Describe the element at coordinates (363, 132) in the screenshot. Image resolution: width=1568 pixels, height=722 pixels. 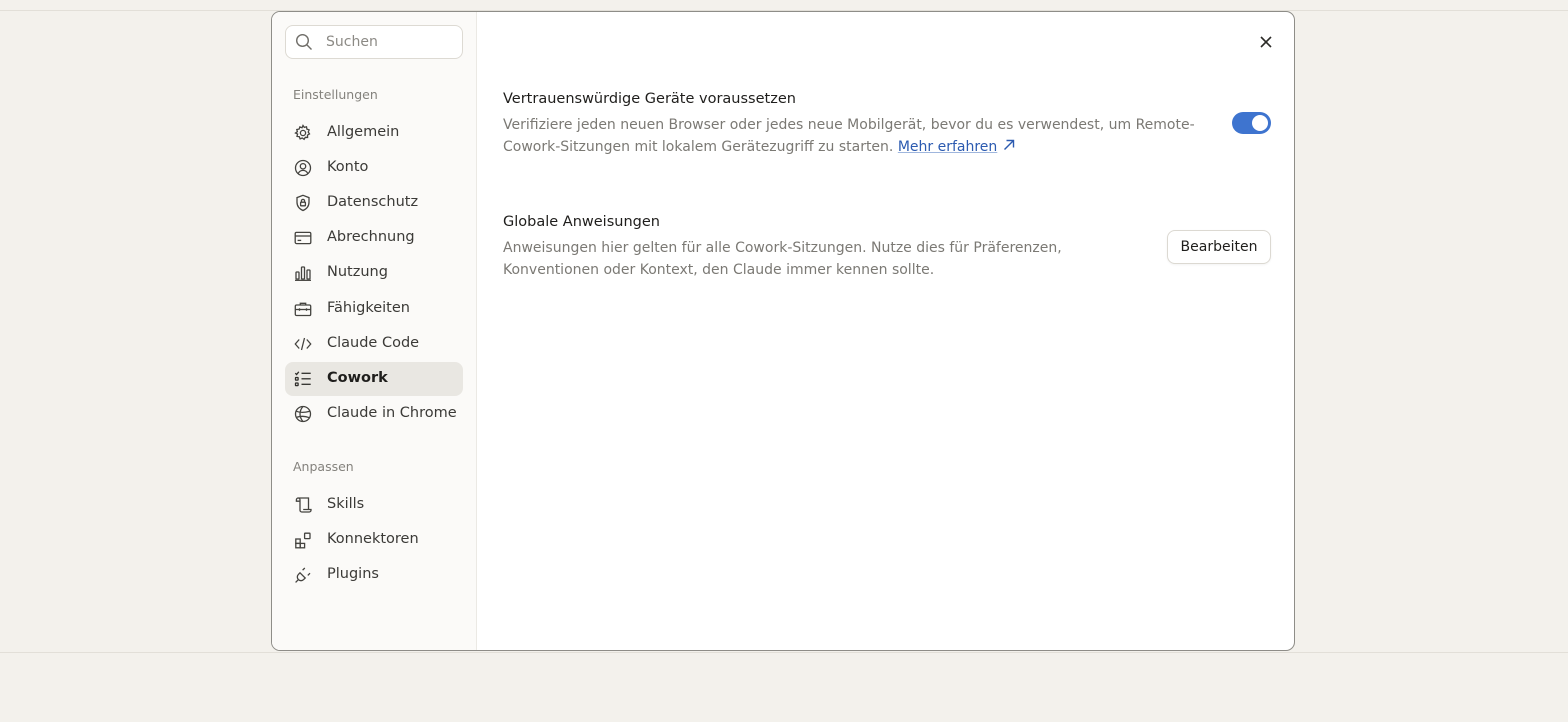
I see `sidebar-item-label: Allgemein` at that location.